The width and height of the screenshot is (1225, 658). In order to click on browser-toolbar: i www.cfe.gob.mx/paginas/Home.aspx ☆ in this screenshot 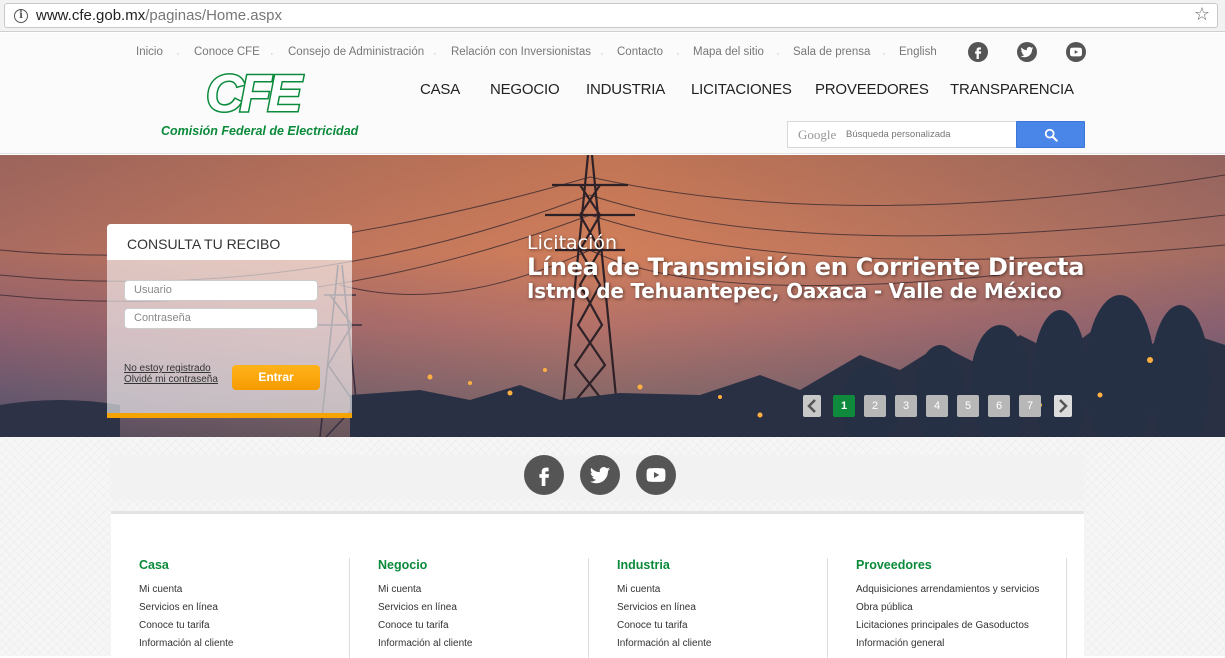, I will do `click(612, 16)`.